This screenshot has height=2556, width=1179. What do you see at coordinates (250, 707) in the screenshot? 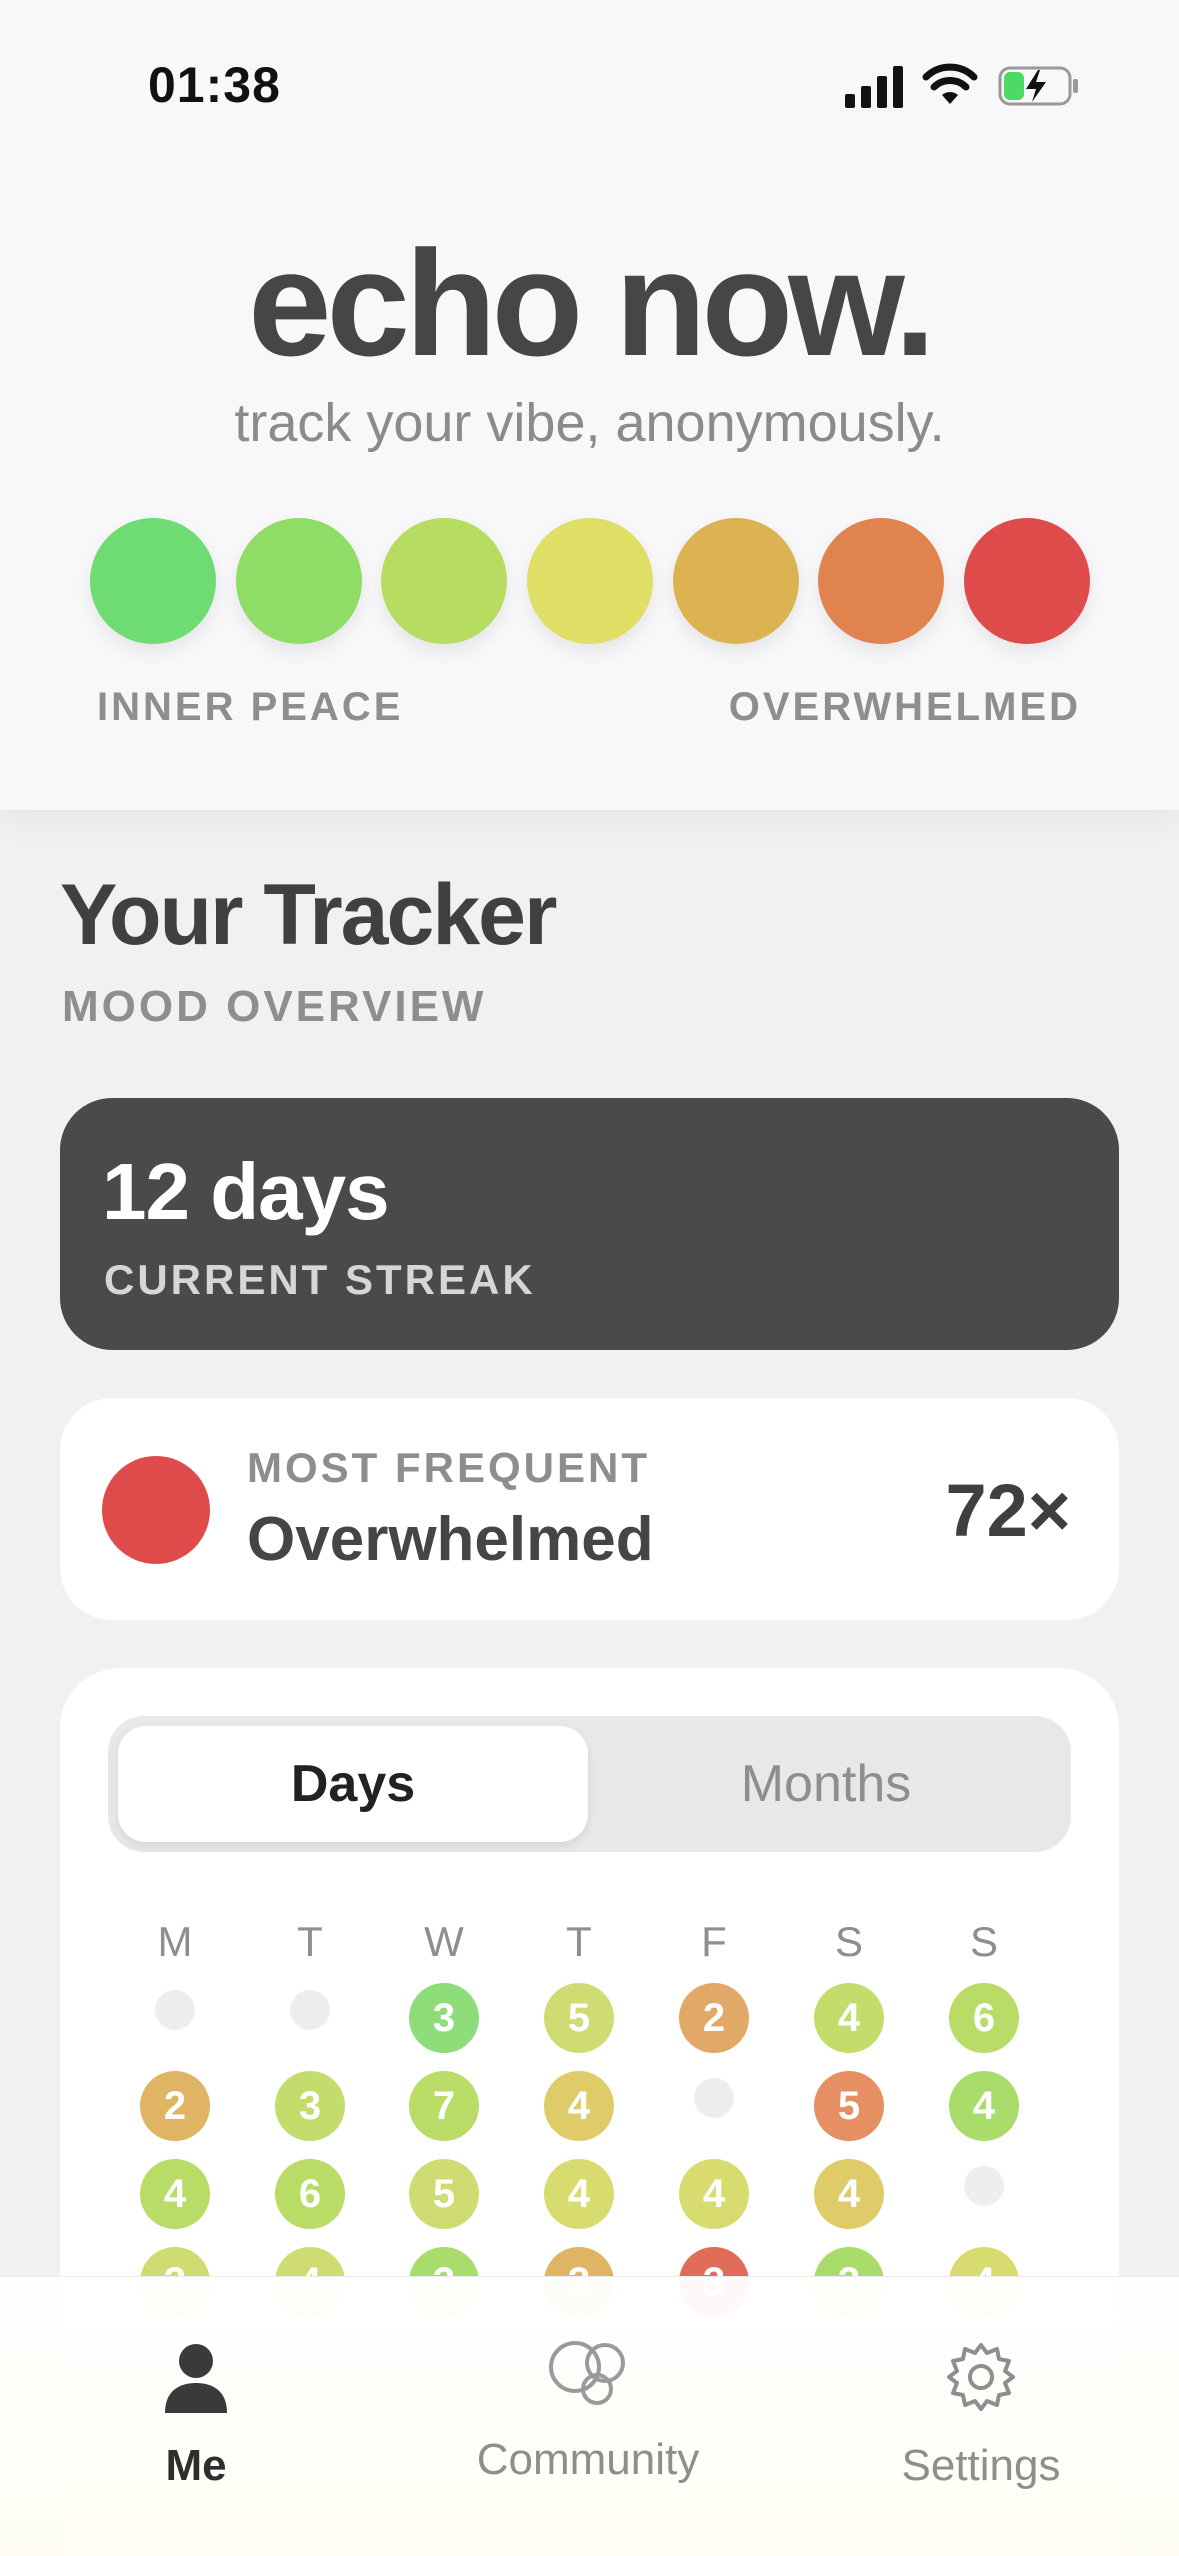
I see `scale-label-low: INNER PEACE` at bounding box center [250, 707].